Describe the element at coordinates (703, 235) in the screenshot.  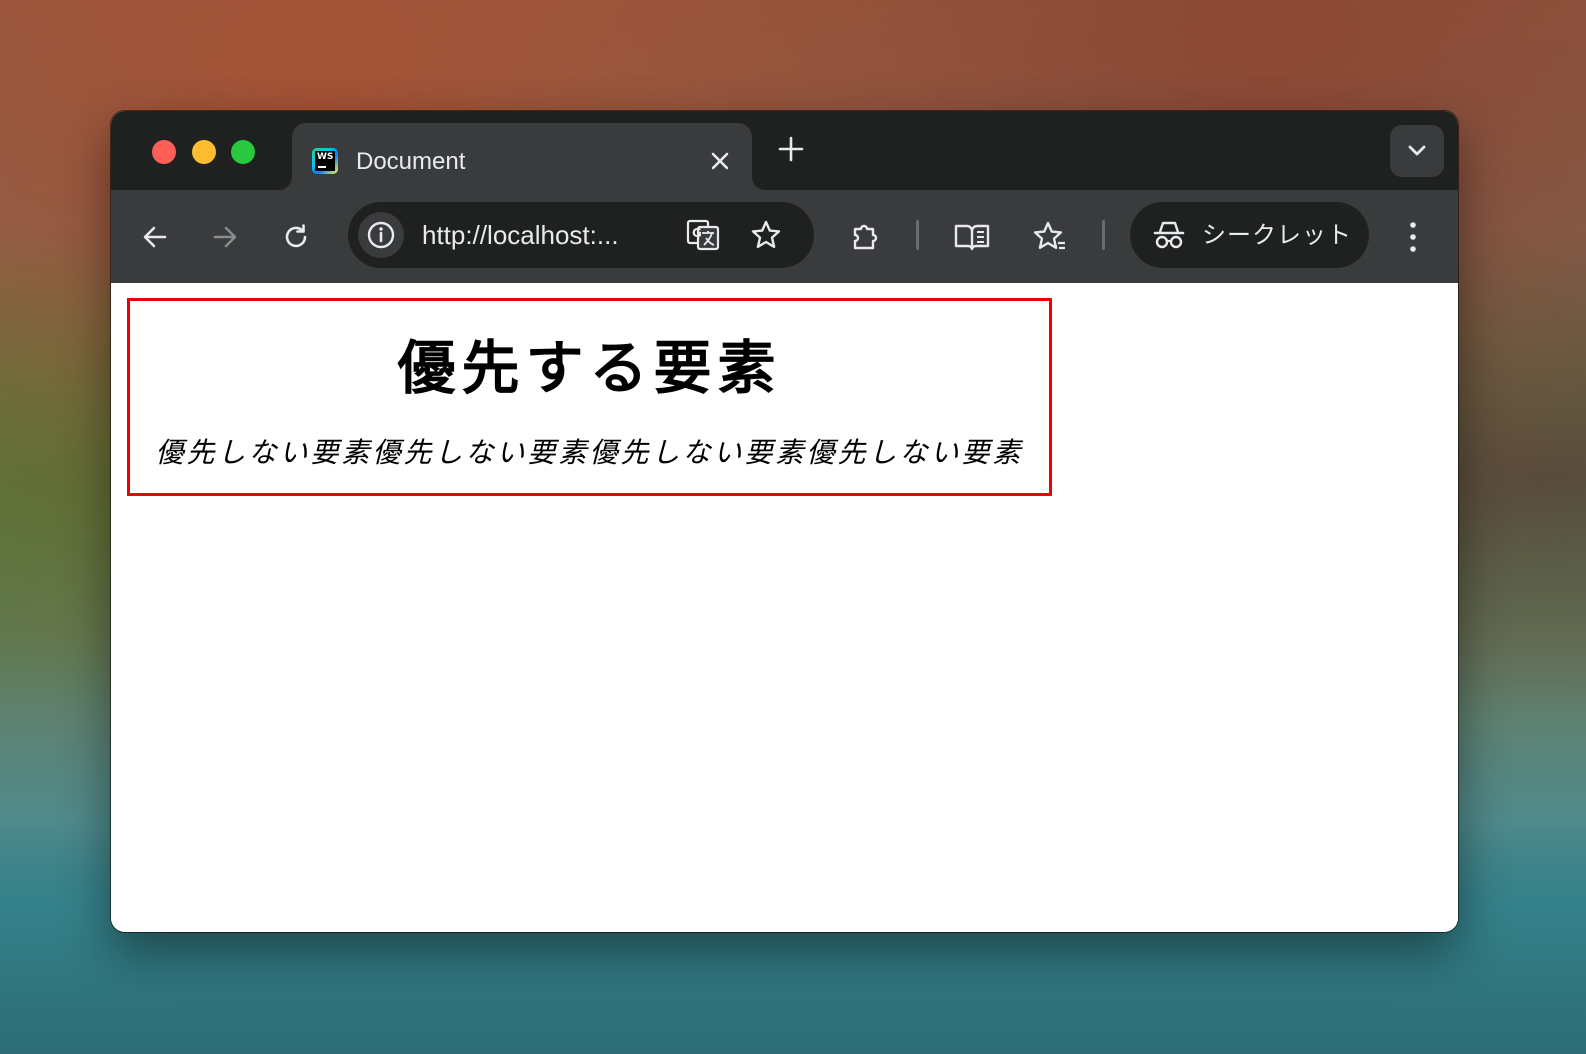
I see `translate-icon: G` at that location.